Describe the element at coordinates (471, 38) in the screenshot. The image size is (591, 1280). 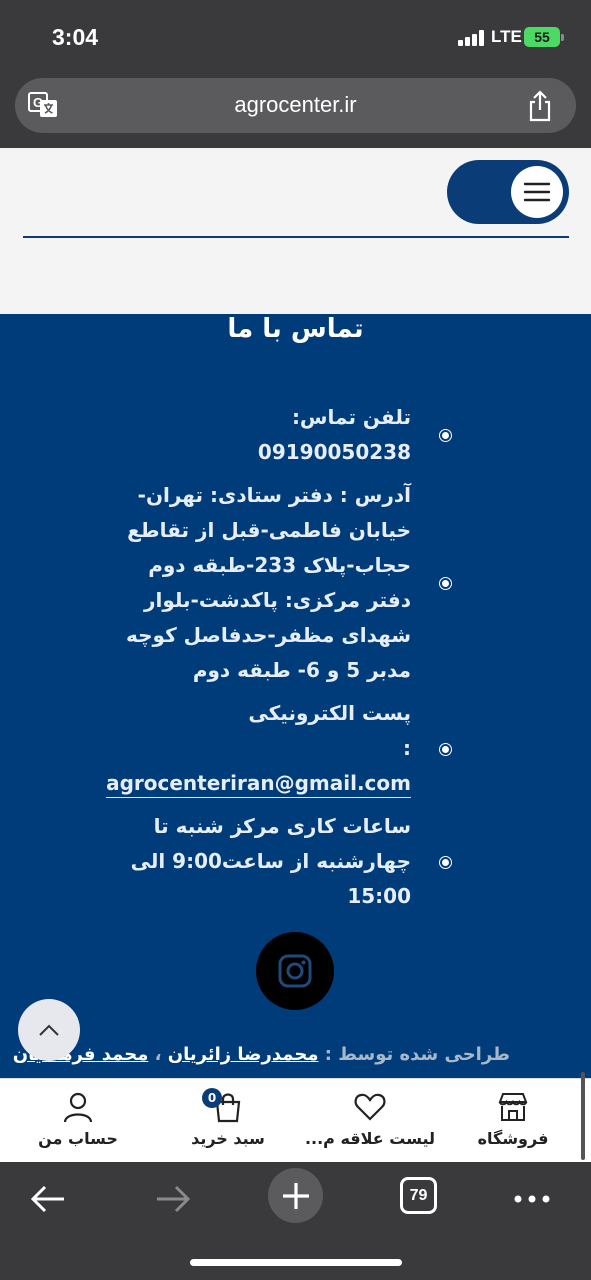
I see `signal-icon` at that location.